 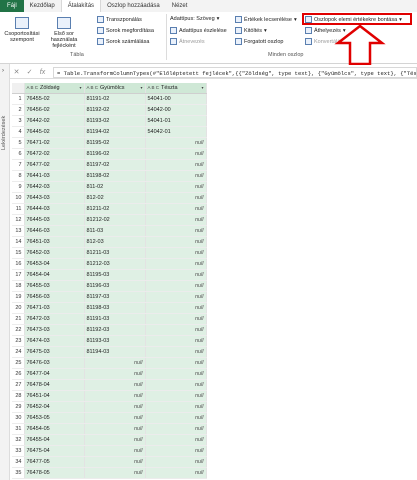 What do you see at coordinates (119, 19) in the screenshot?
I see `transpose-button: Transzponálás` at bounding box center [119, 19].